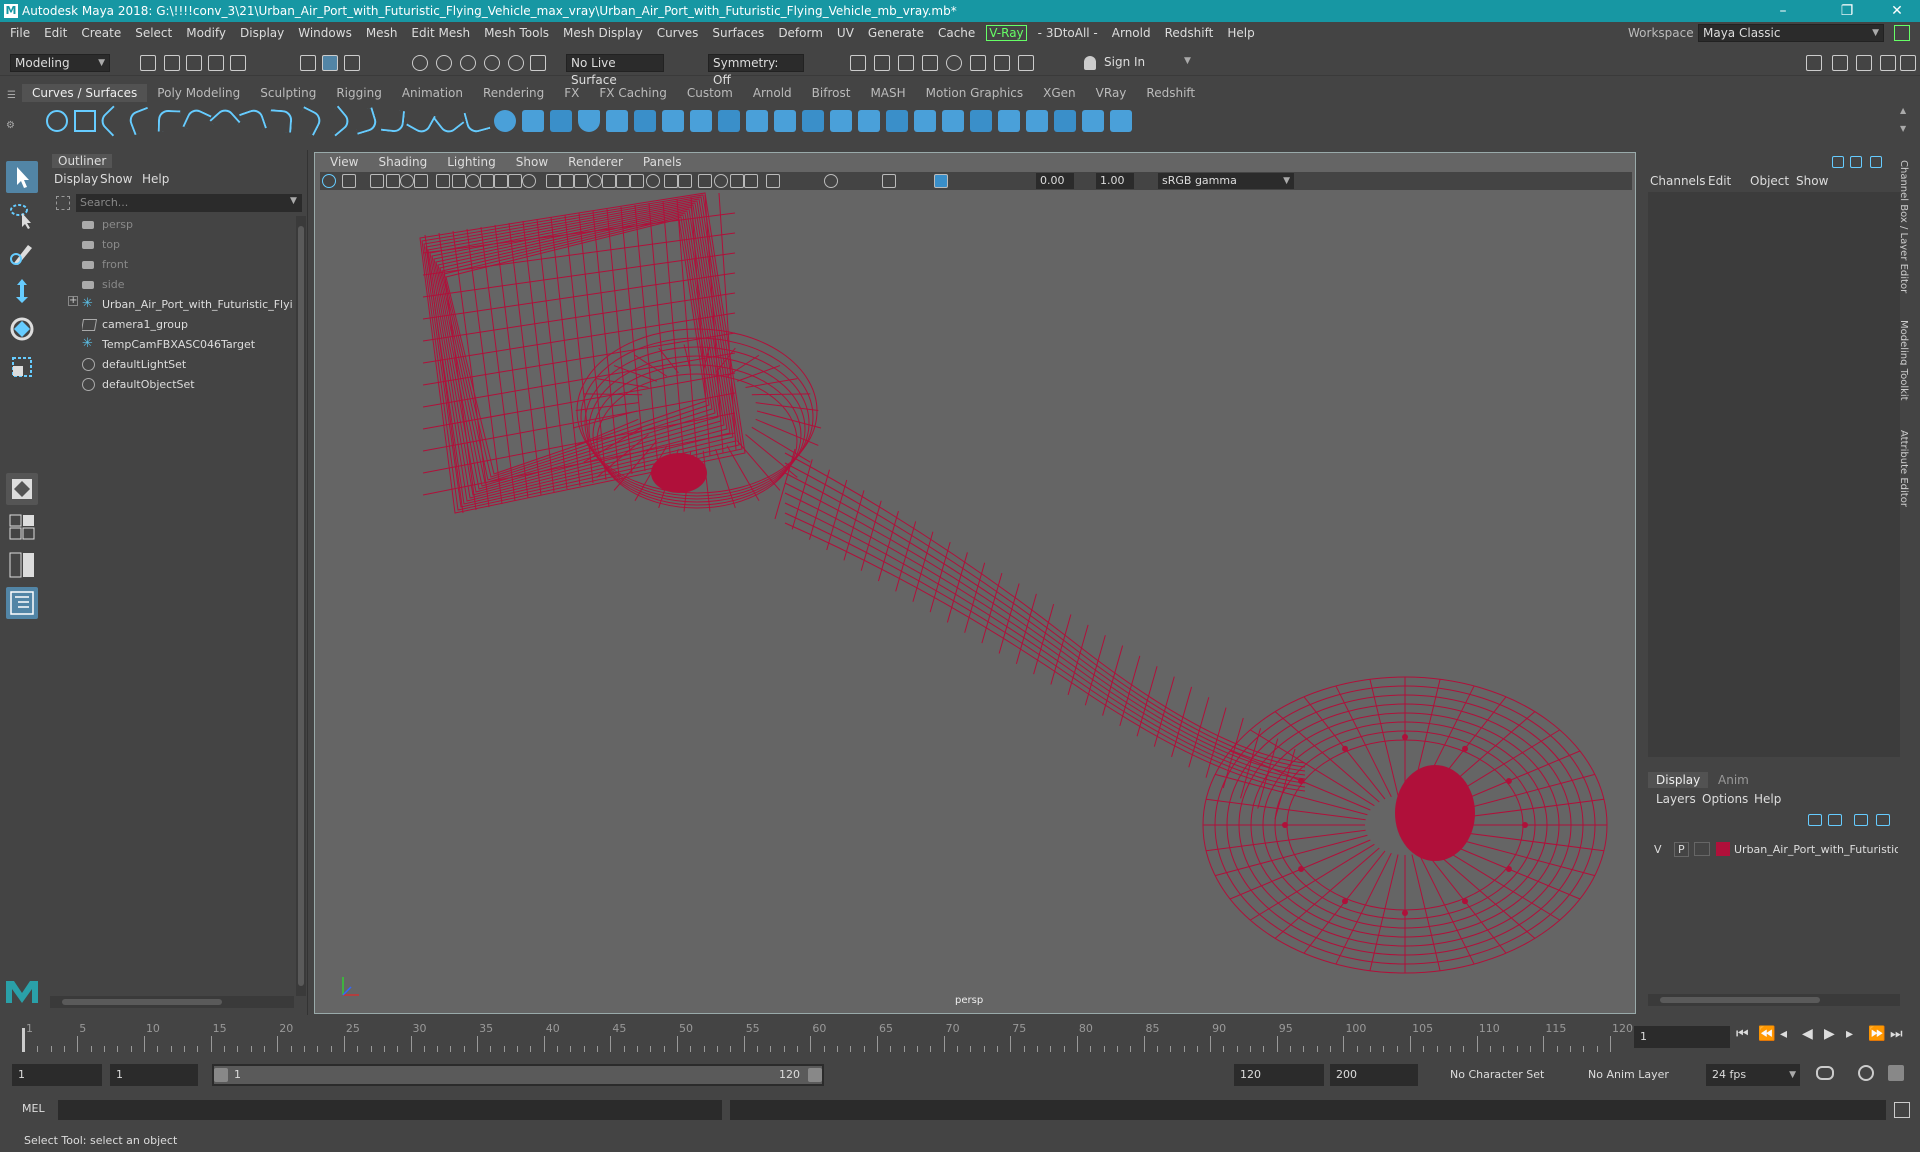  Describe the element at coordinates (553, 181) in the screenshot. I see `wireframe-icon` at that location.